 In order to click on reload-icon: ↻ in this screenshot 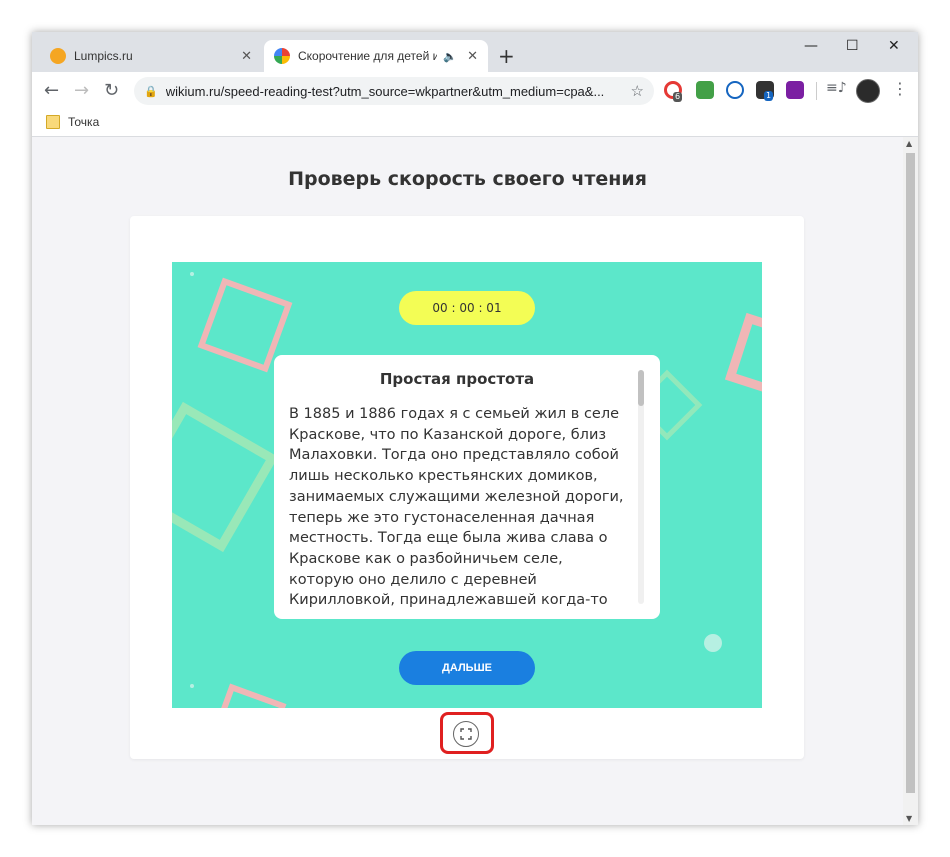, I will do `click(111, 90)`.